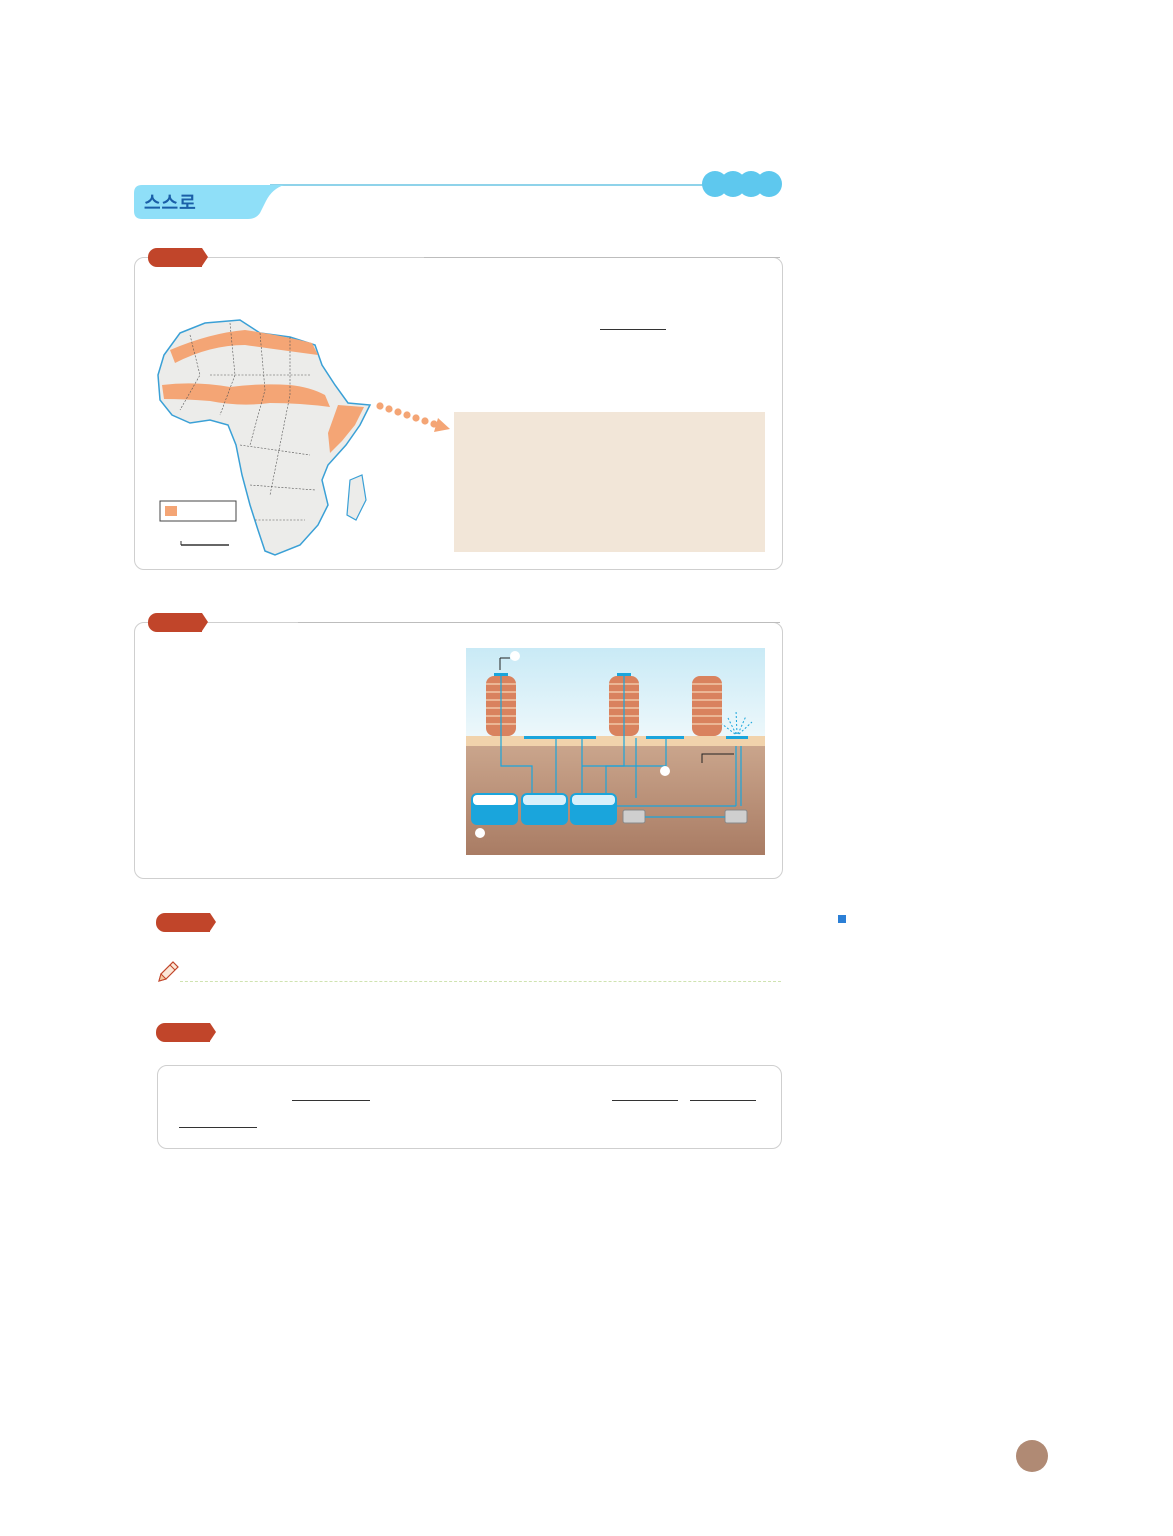 Image resolution: width=1173 pixels, height=1536 pixels. What do you see at coordinates (413, 417) in the screenshot?
I see `dotted-arrow-icon` at bounding box center [413, 417].